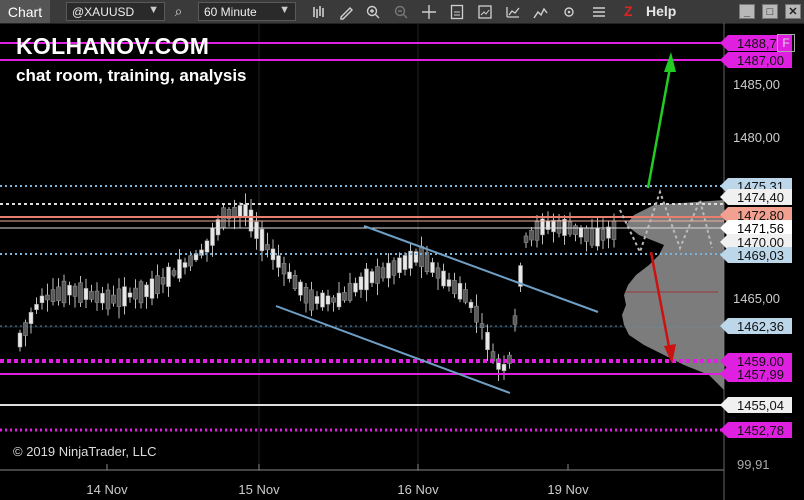 Image resolution: width=804 pixels, height=500 pixels. Describe the element at coordinates (337, 480) in the screenshot. I see `time-axis: 14 Nov 15 Nov 16 Nov 19 Nov` at that location.